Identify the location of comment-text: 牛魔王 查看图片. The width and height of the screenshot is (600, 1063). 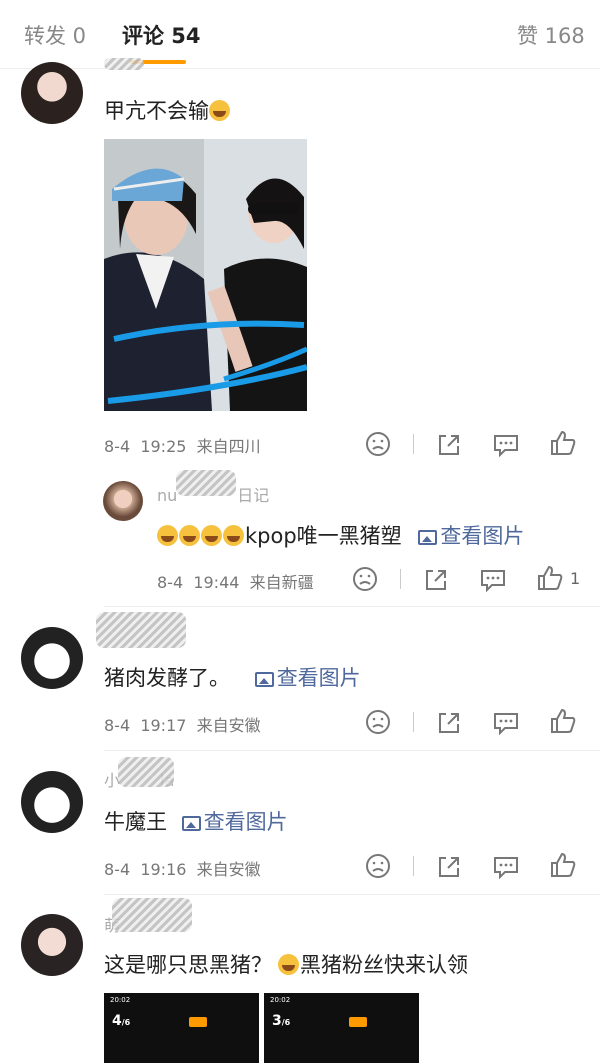
(196, 822).